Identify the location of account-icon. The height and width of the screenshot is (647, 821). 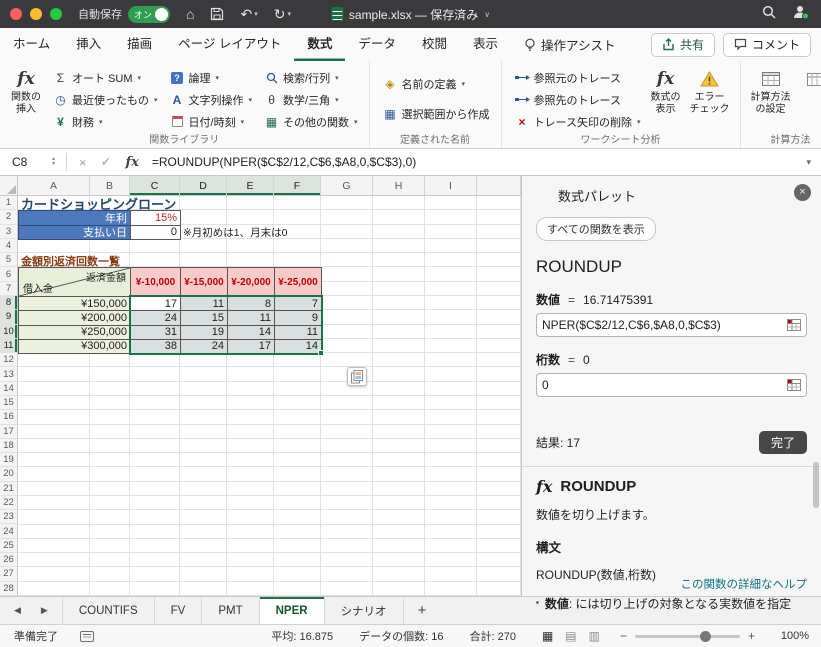
(800, 14).